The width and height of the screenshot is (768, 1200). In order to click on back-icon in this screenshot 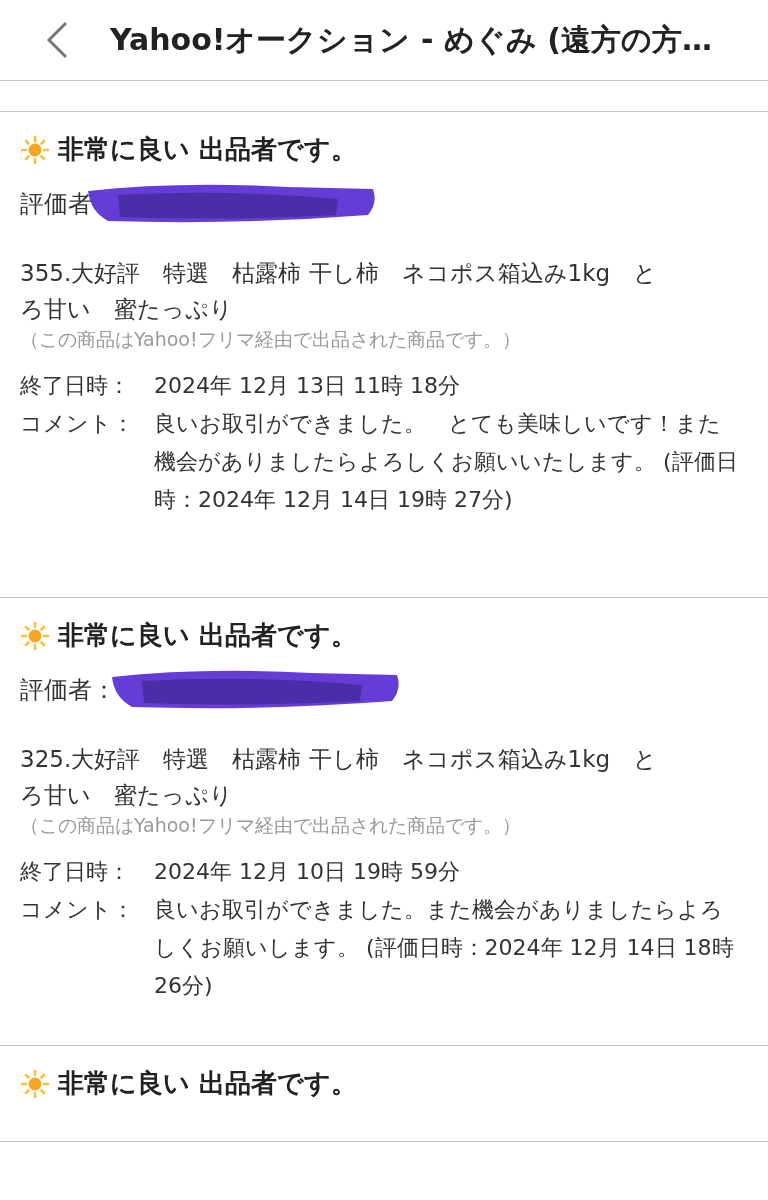, I will do `click(57, 40)`.